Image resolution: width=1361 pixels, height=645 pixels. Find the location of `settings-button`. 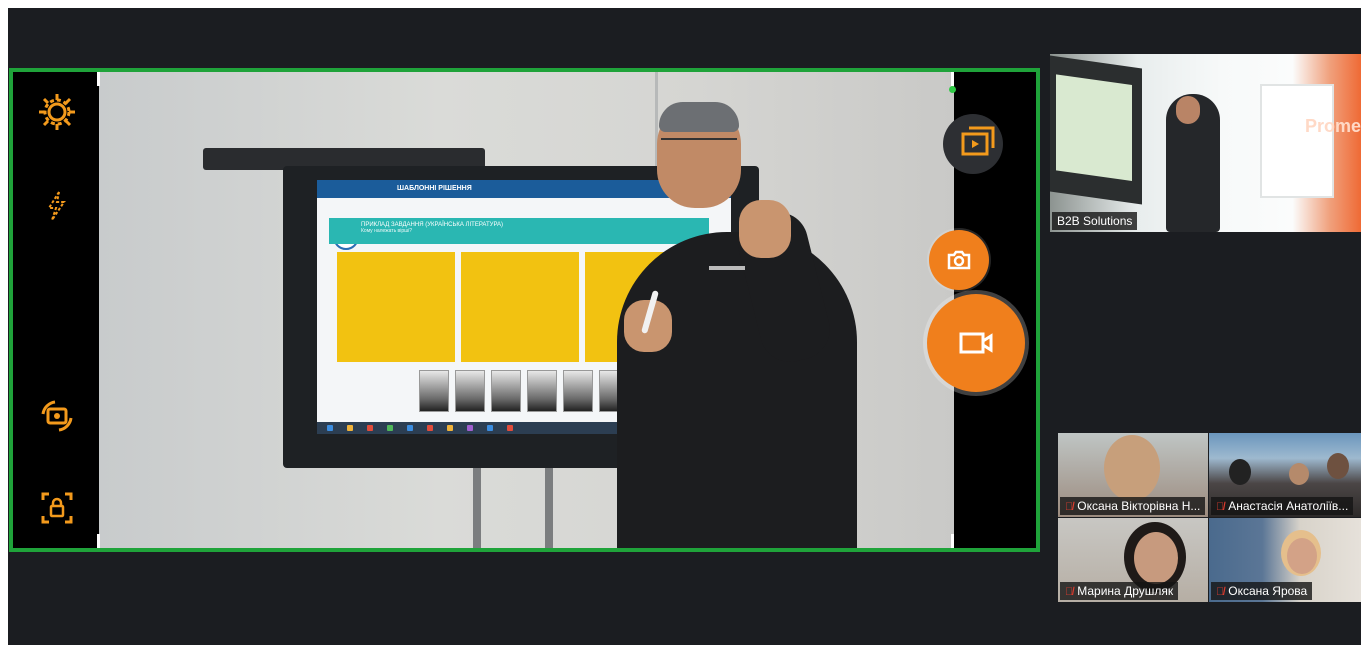

settings-button is located at coordinates (57, 112).